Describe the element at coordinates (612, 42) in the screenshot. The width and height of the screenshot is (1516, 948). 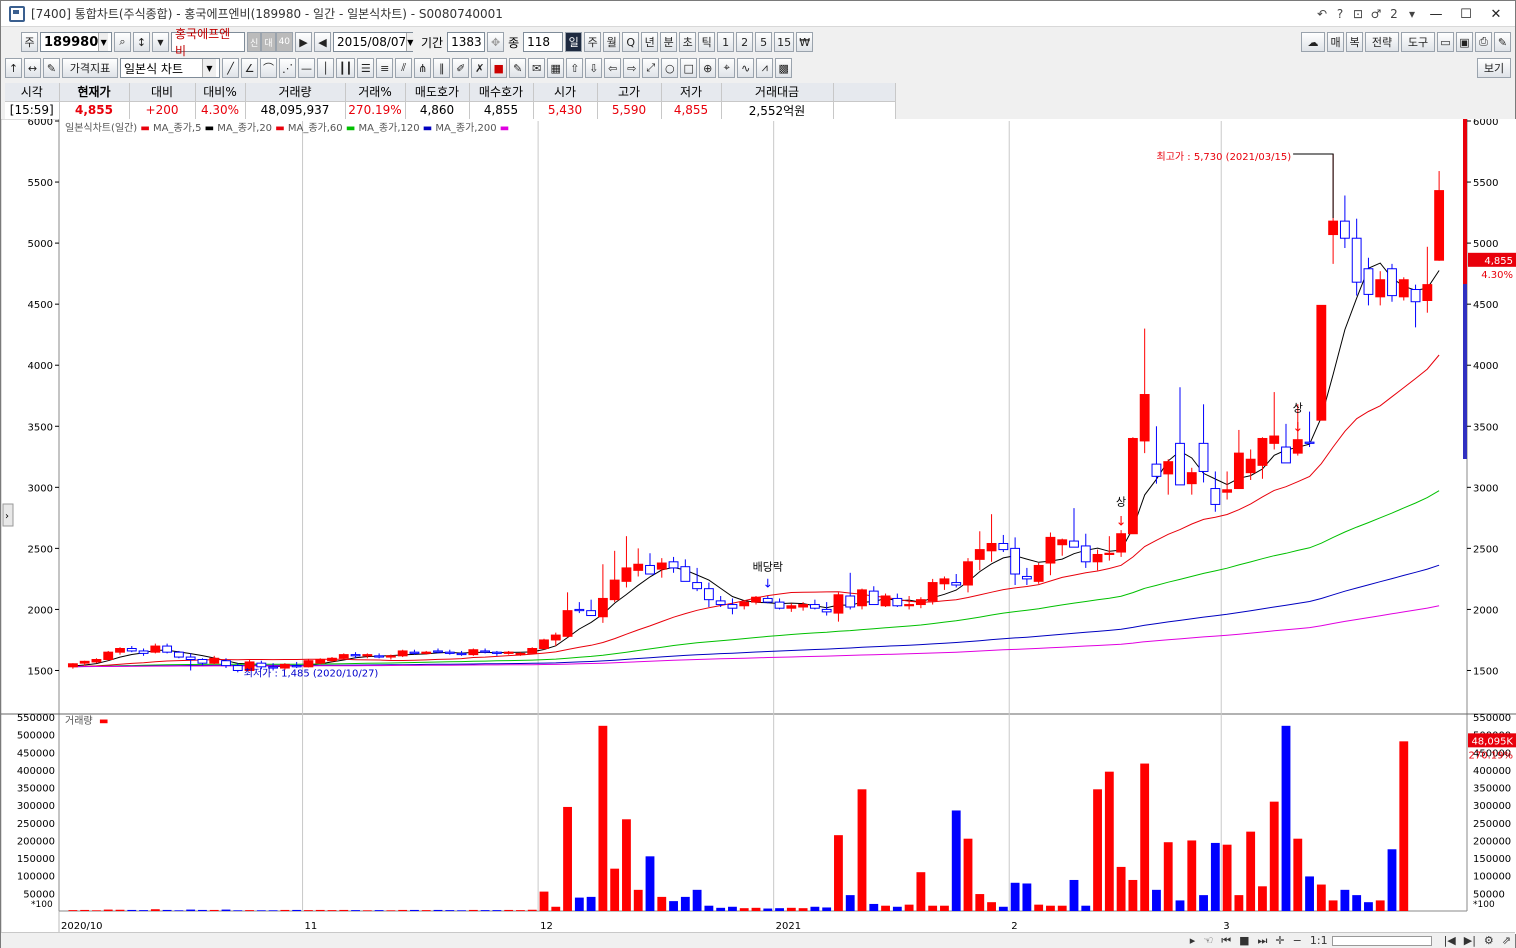
I see `tab-monthly: 월` at that location.